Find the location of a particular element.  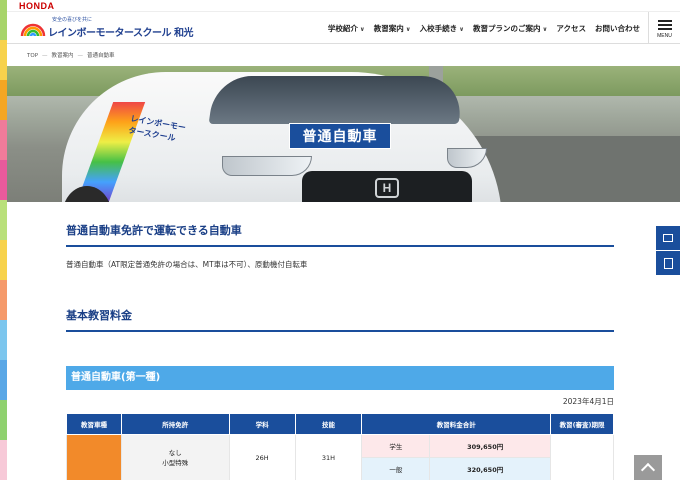

side-mail-button is located at coordinates (668, 238).